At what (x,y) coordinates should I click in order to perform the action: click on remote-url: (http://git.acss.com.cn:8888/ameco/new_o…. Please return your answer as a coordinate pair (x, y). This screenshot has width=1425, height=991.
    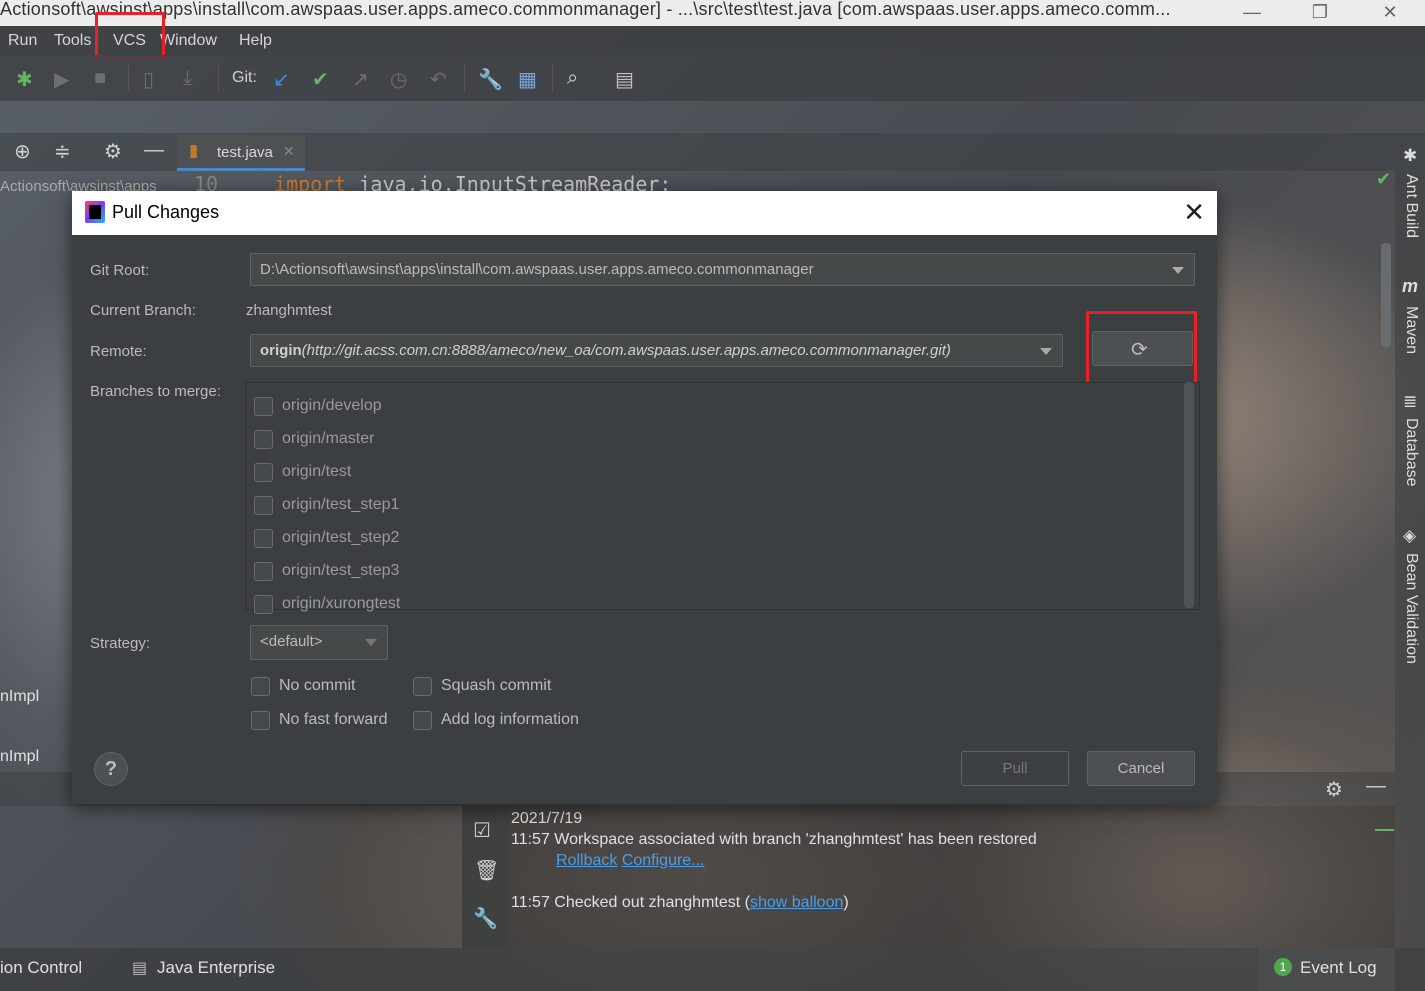
    Looking at the image, I should click on (626, 350).